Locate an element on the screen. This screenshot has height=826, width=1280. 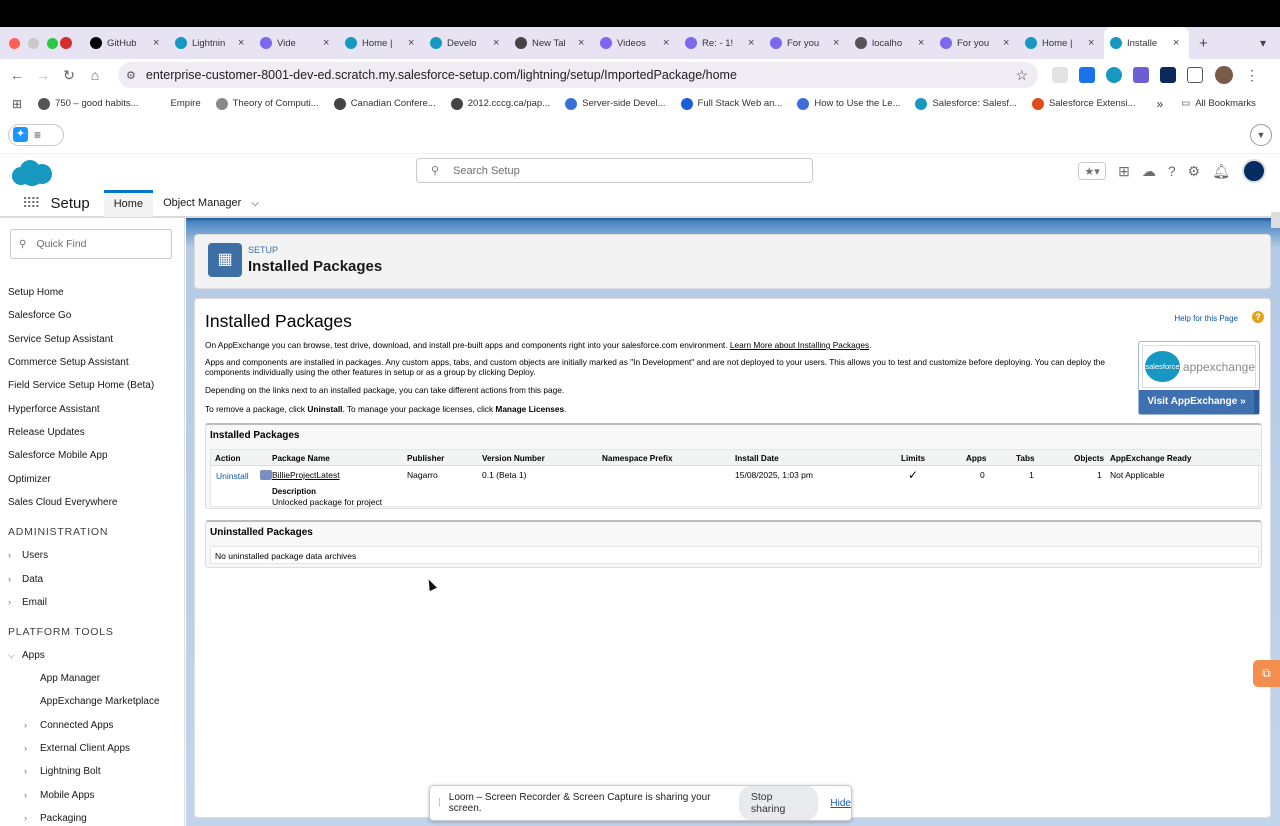
browser-tab: Develo × is located at coordinates (466, 43).